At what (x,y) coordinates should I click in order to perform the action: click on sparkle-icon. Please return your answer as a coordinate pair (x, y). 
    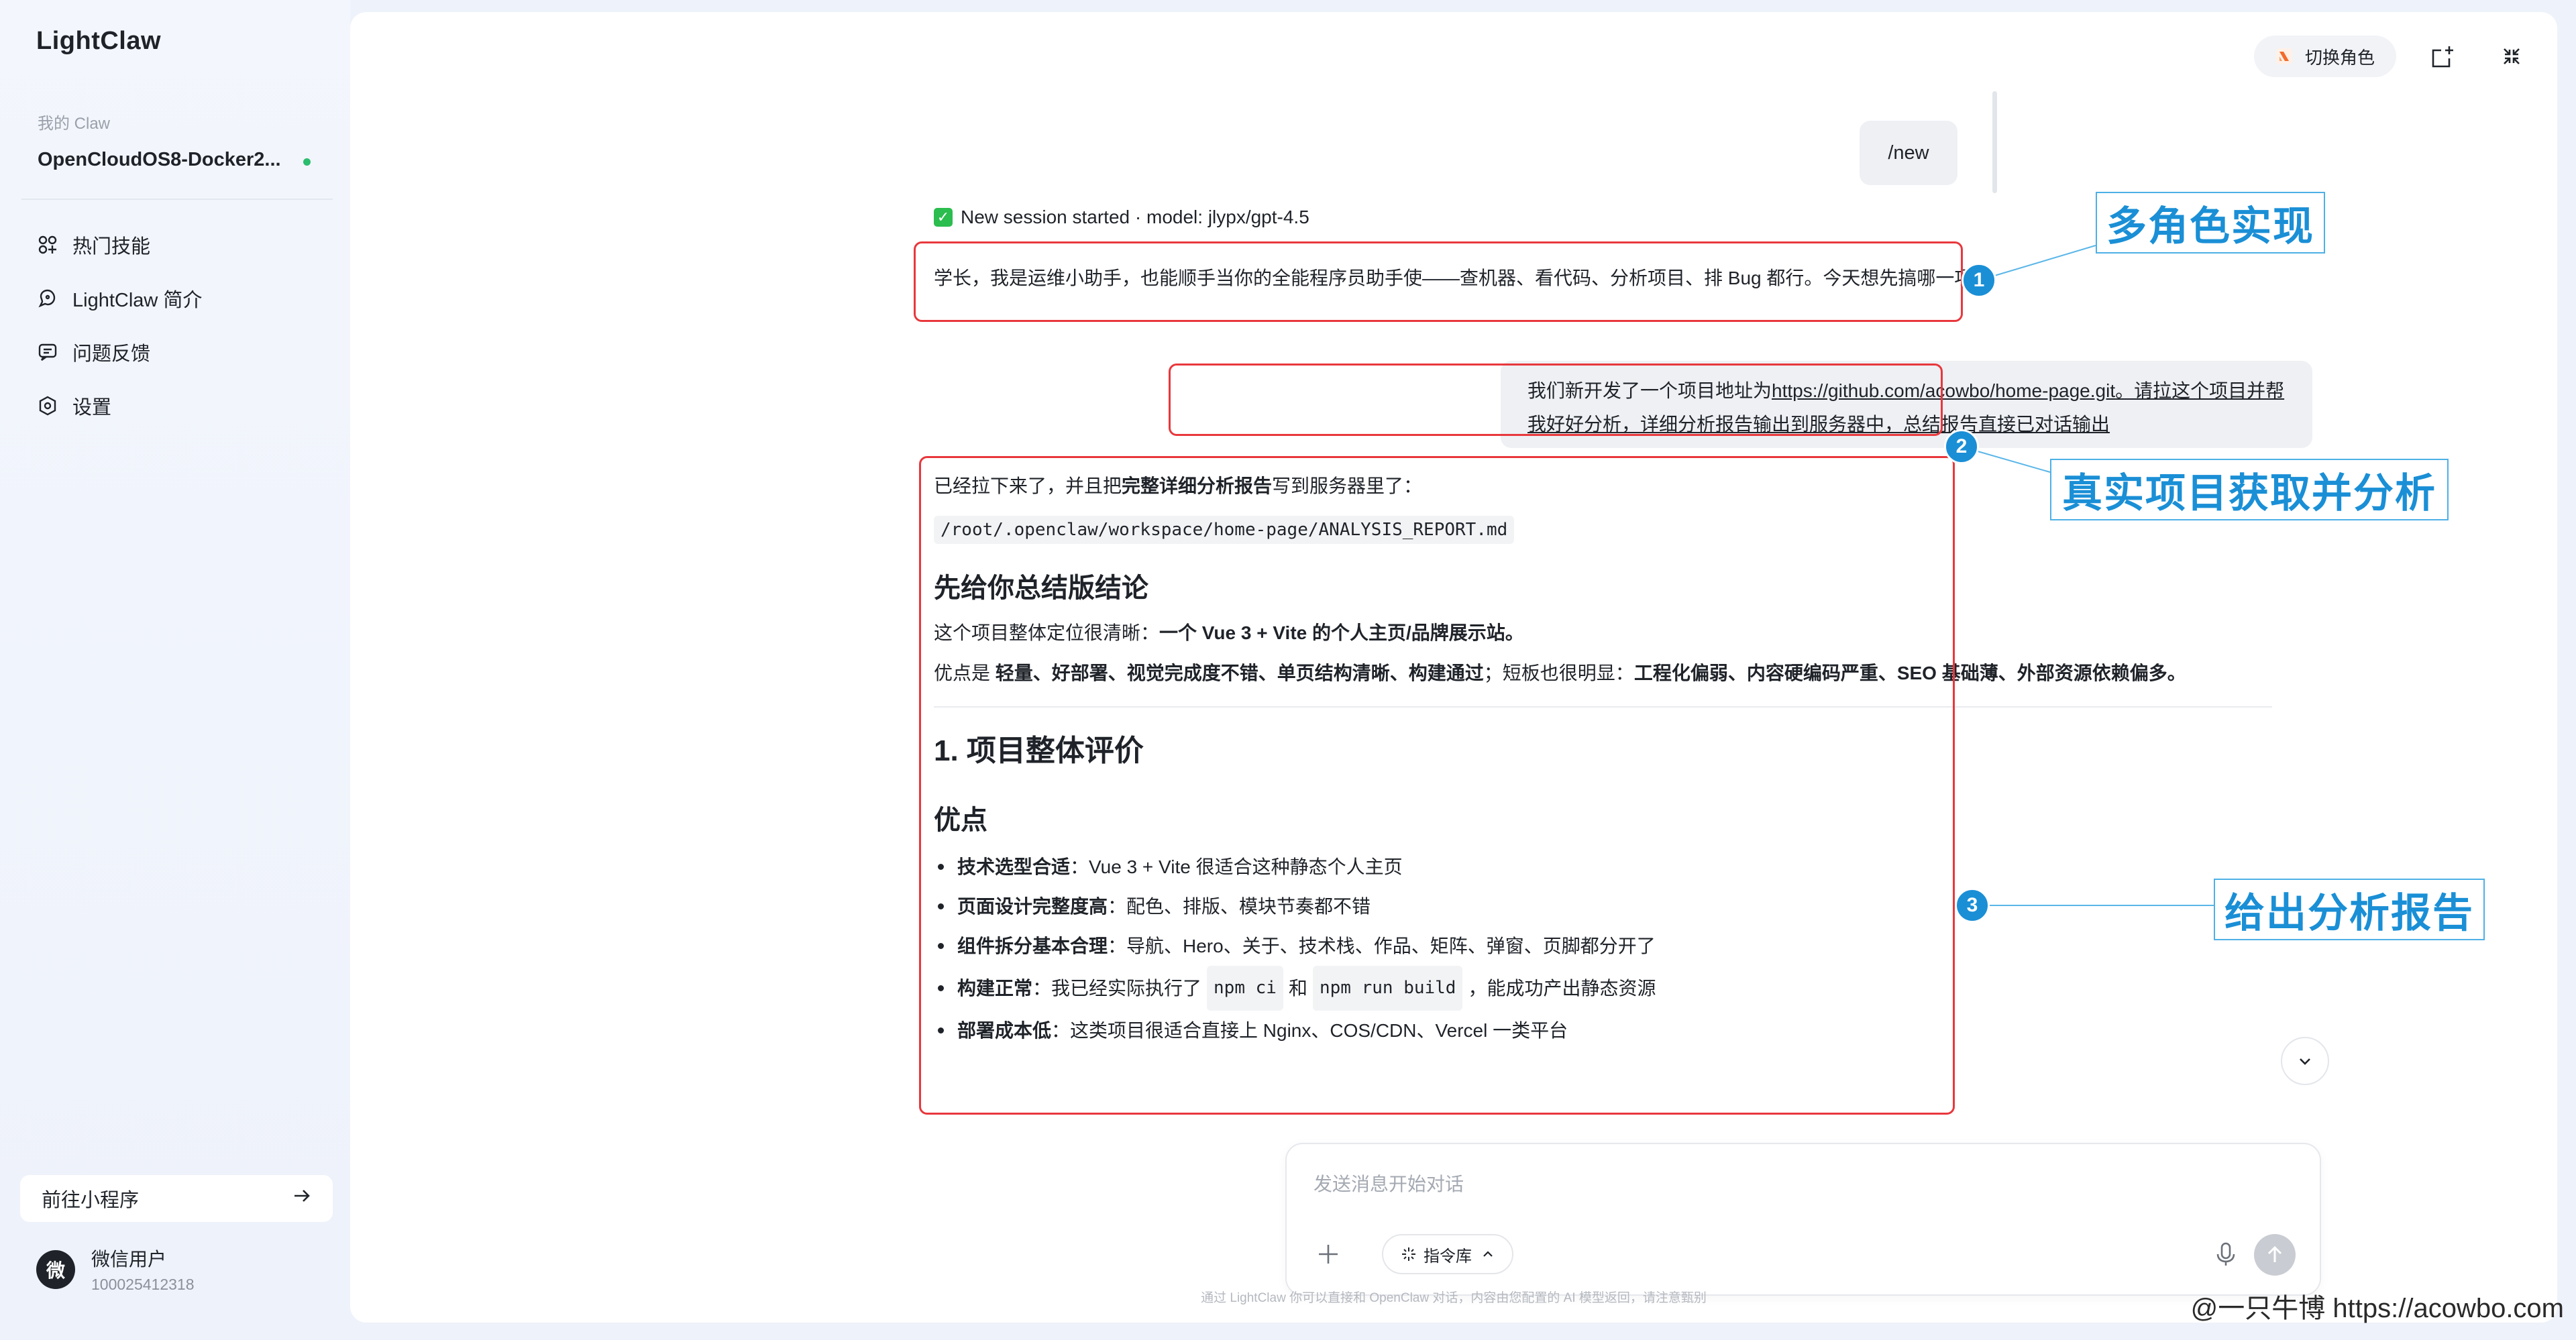
    Looking at the image, I should click on (1408, 1254).